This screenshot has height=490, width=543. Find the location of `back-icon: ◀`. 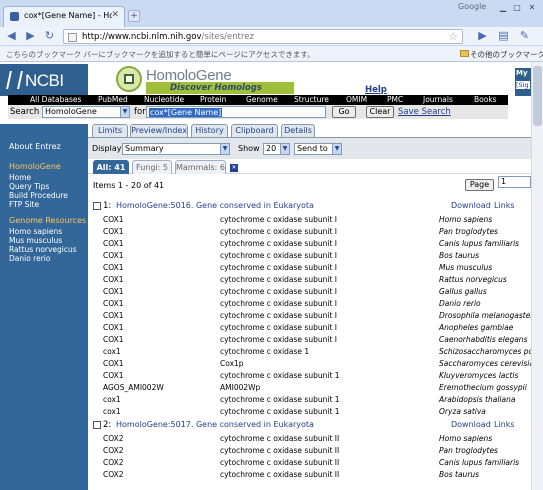

back-icon: ◀ is located at coordinates (11, 36).